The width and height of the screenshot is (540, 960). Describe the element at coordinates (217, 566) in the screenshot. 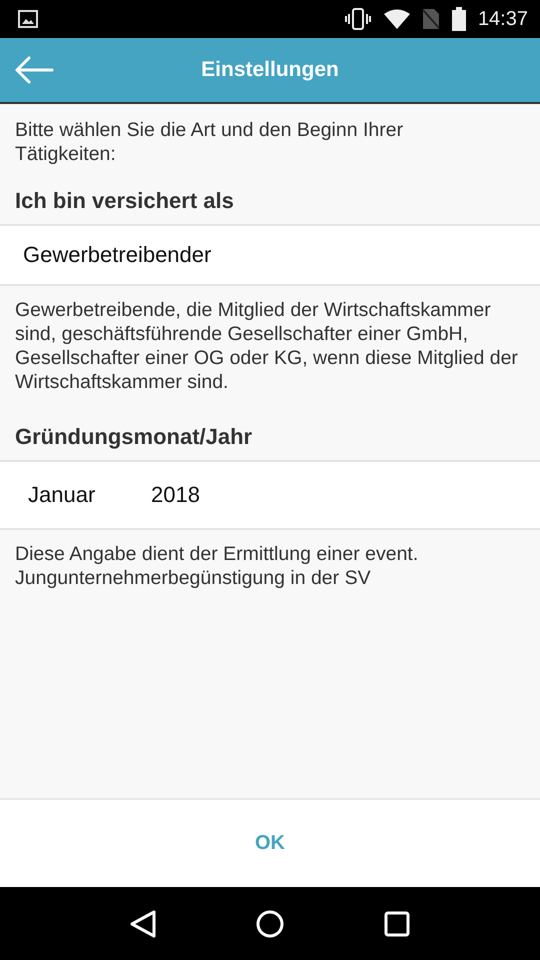

I see `note-text: Diese Angabe dient der Ermittlung einer event. Jungunternehmerbegünstigung in der SV` at that location.